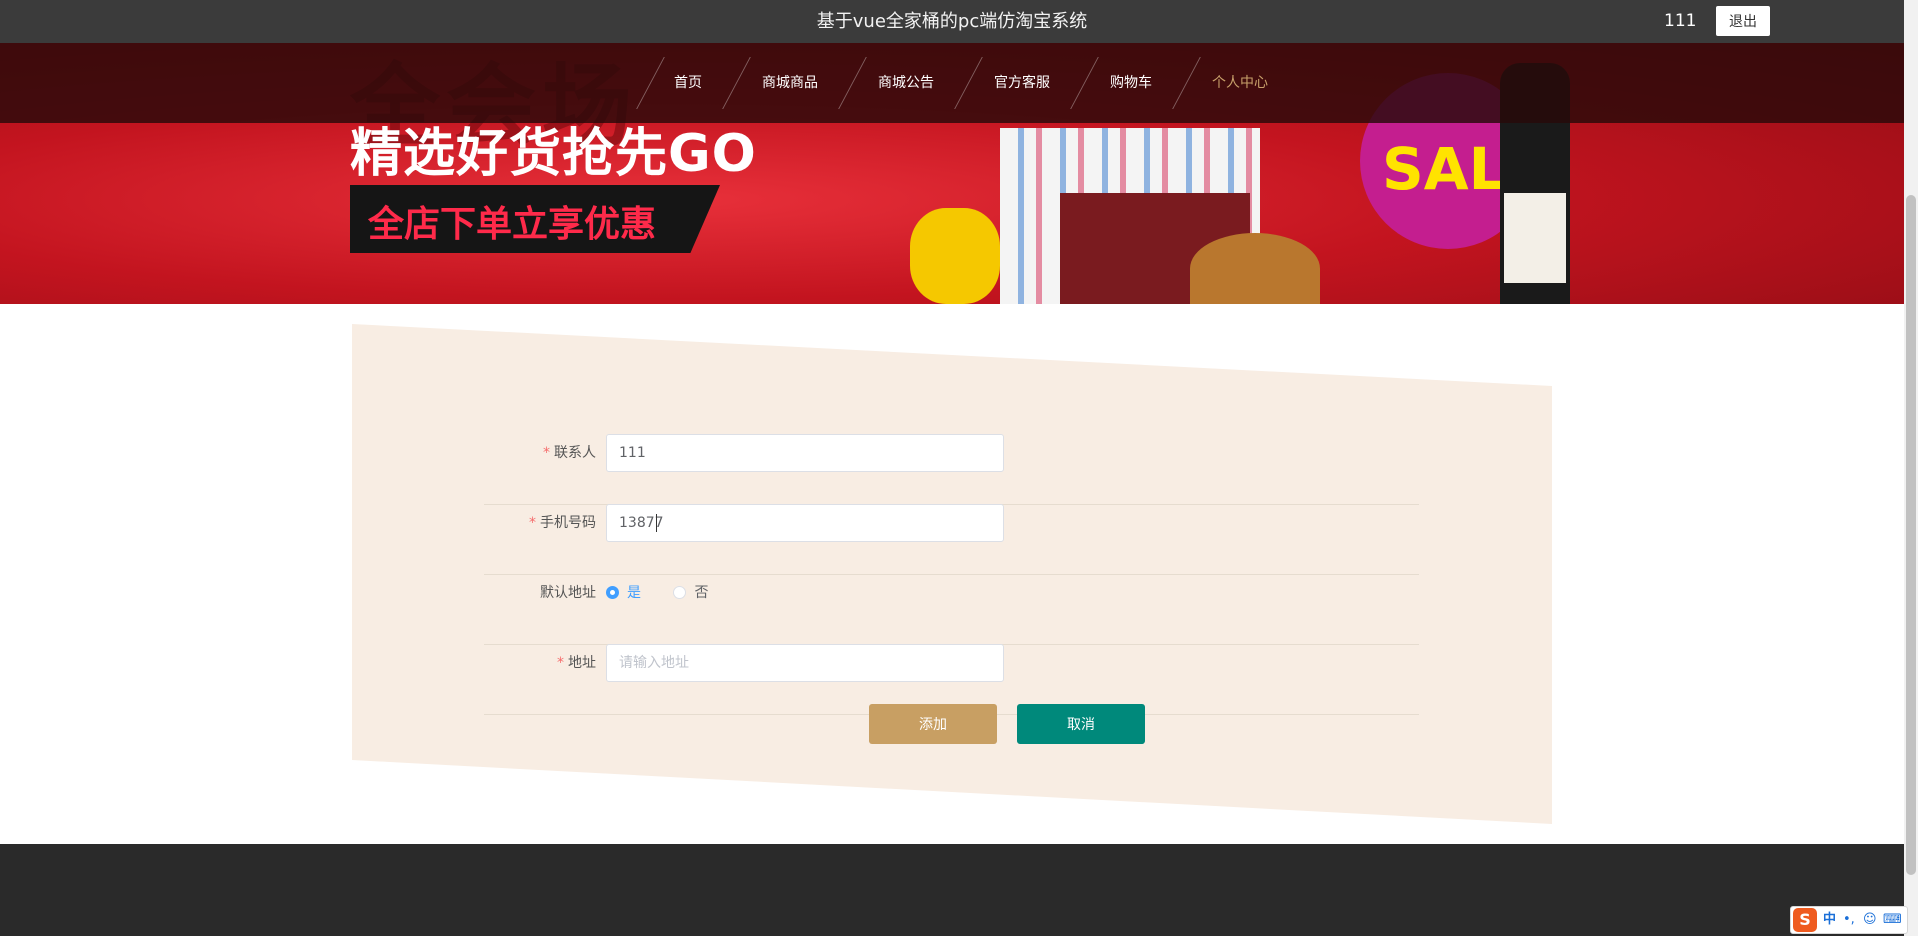  I want to click on form-row-contact: * 联系人, so click(951, 469).